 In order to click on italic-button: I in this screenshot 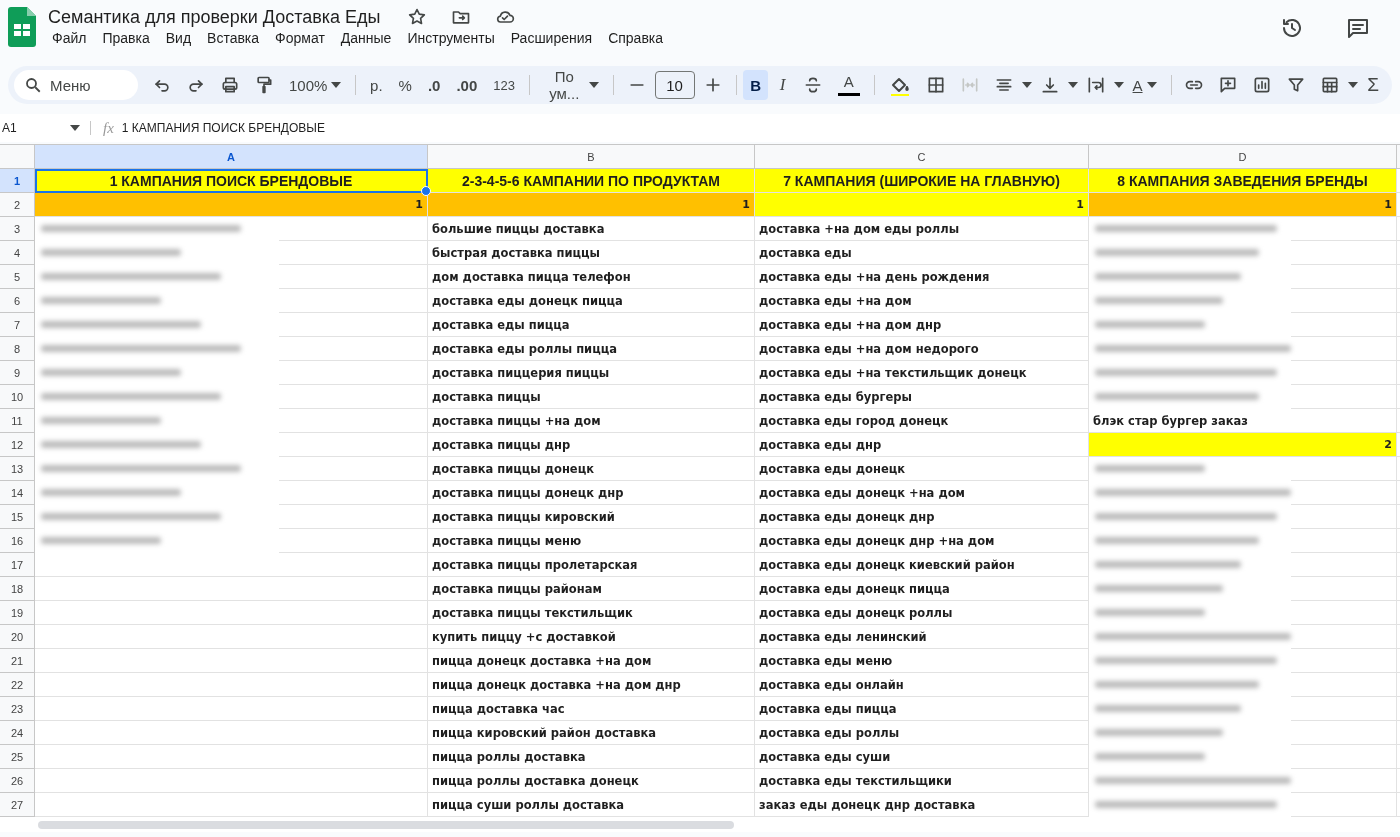, I will do `click(782, 85)`.